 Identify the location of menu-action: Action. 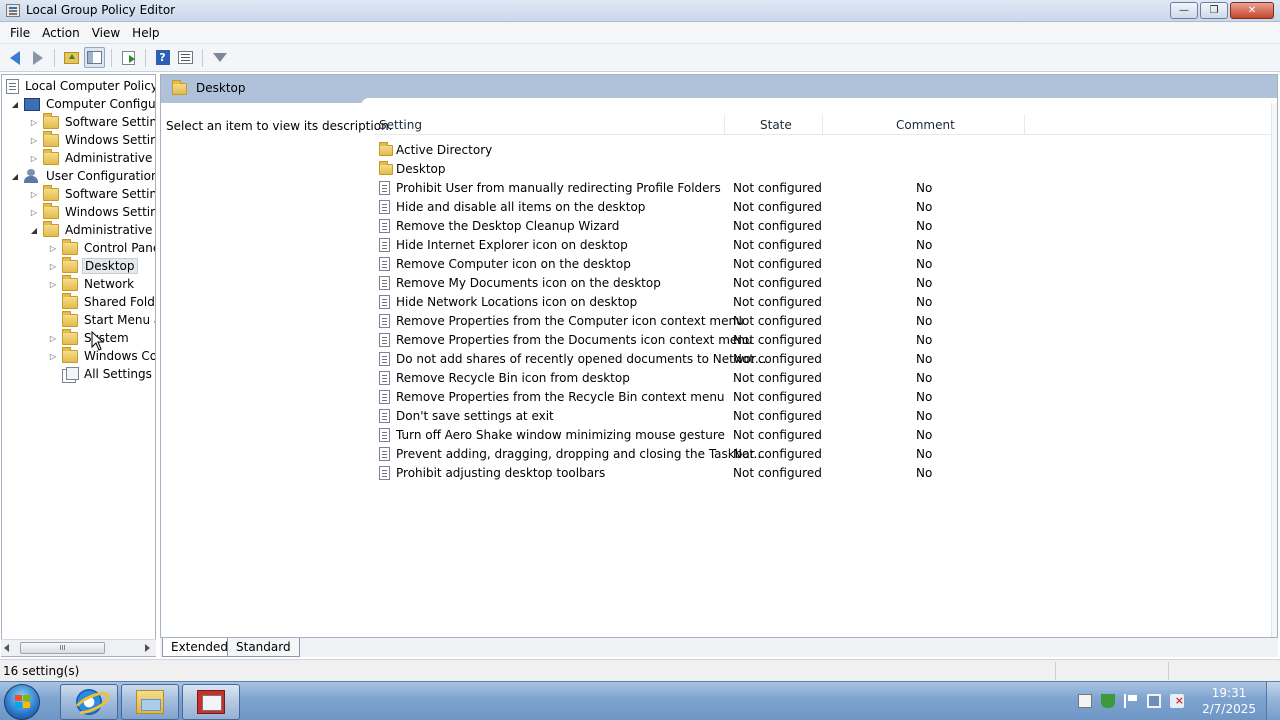
(61, 33).